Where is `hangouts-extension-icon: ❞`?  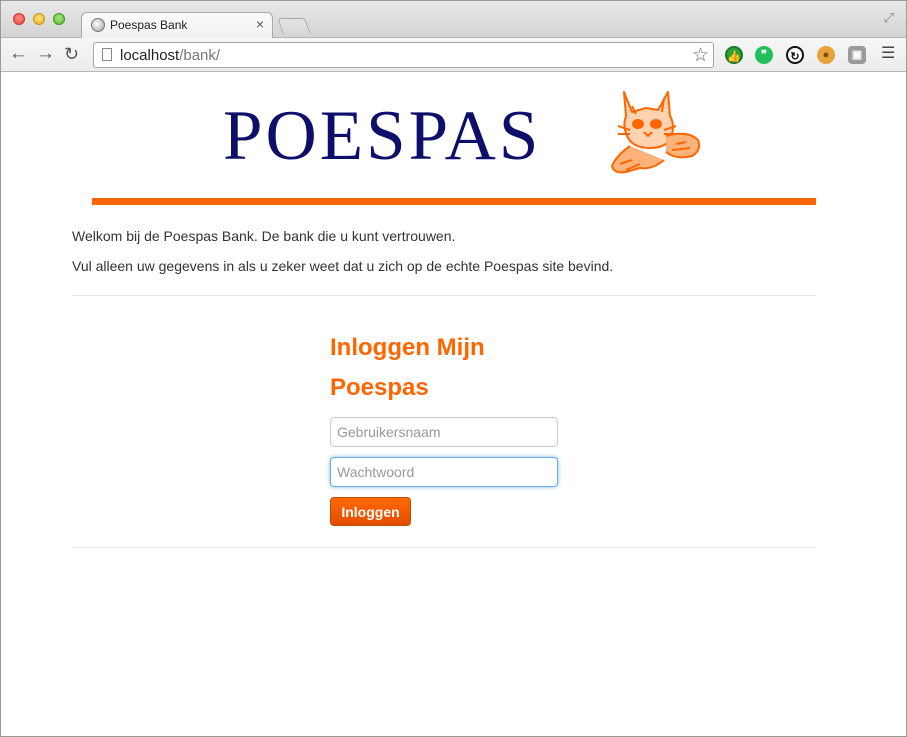 hangouts-extension-icon: ❞ is located at coordinates (764, 55).